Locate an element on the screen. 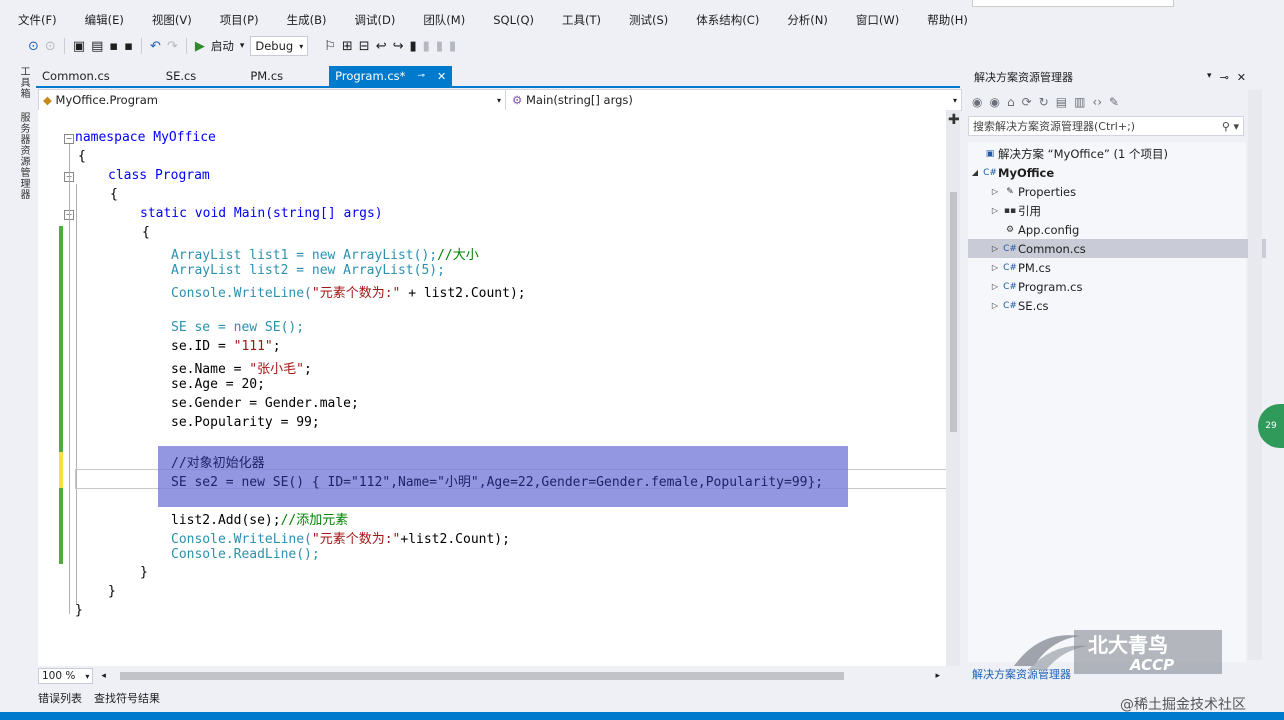 The image size is (1284, 720). code-line: ArrayList list2 = new ArrayList(5); is located at coordinates (308, 270).